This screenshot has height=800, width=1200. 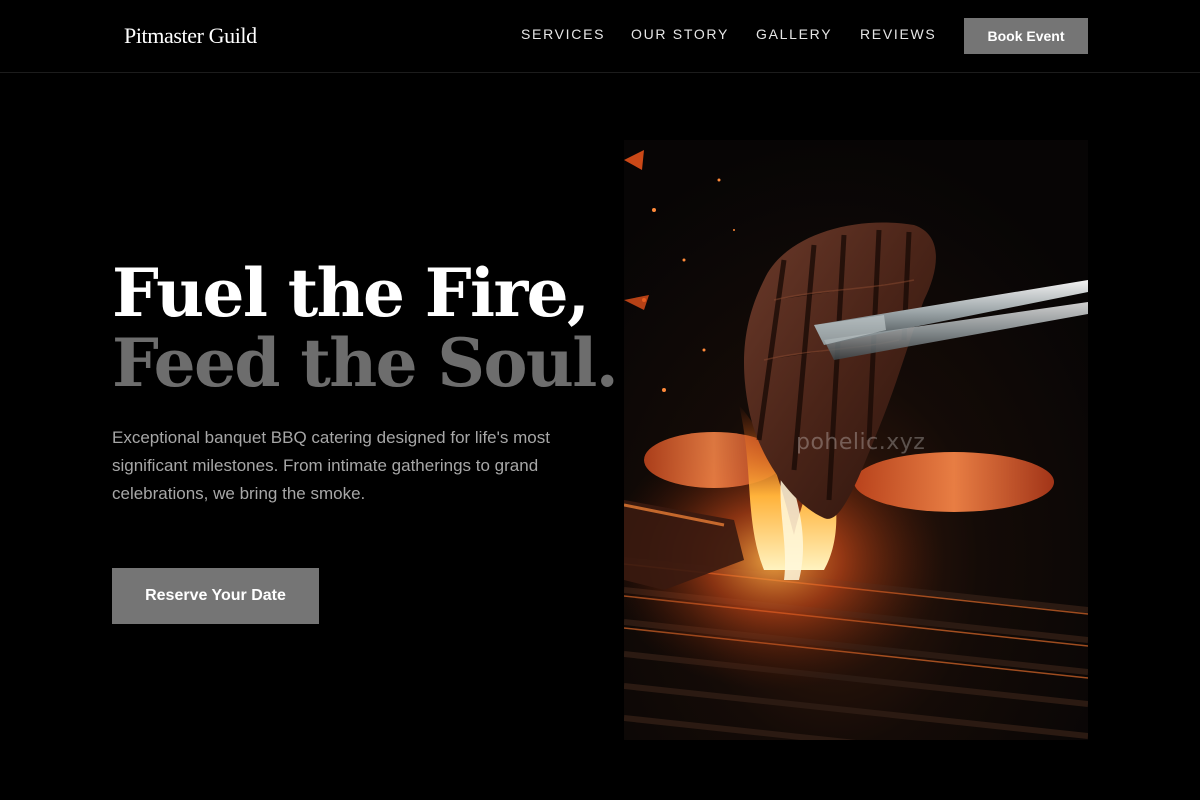 I want to click on nav-reviews: REVIEWS, so click(x=898, y=34).